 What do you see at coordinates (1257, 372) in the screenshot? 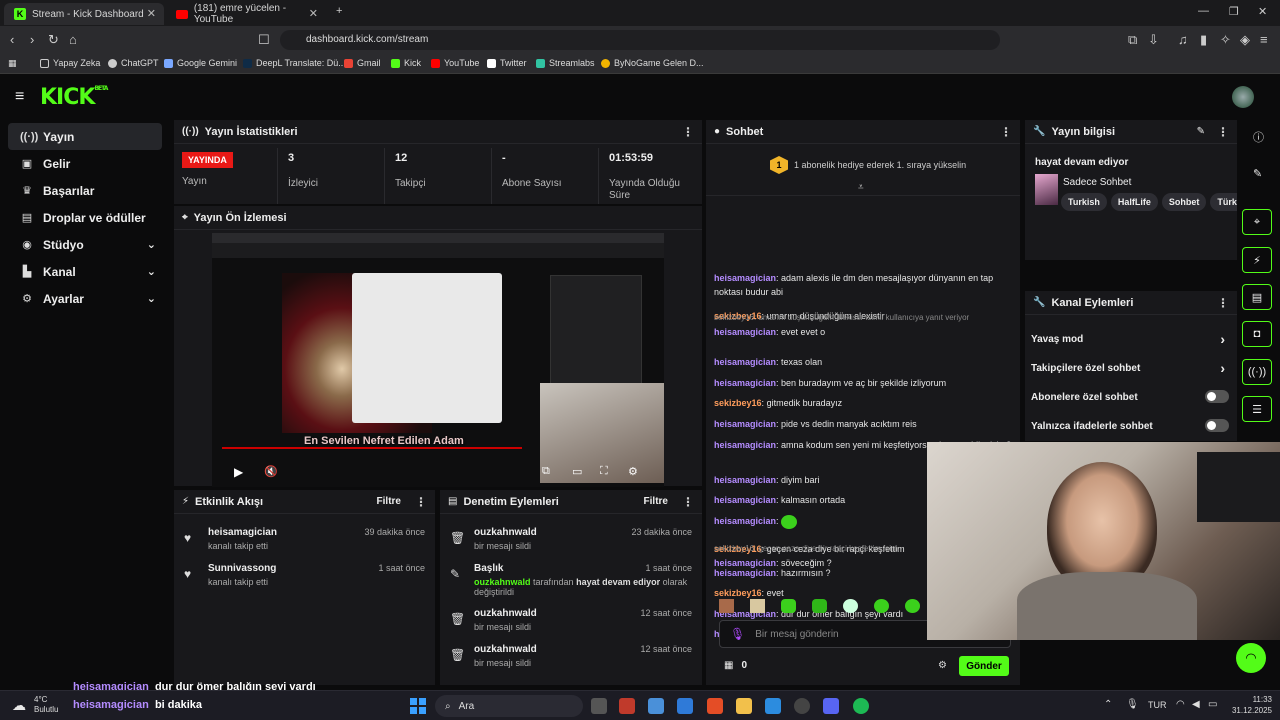
I see `rail-button-broadcast: ((·))` at bounding box center [1257, 372].